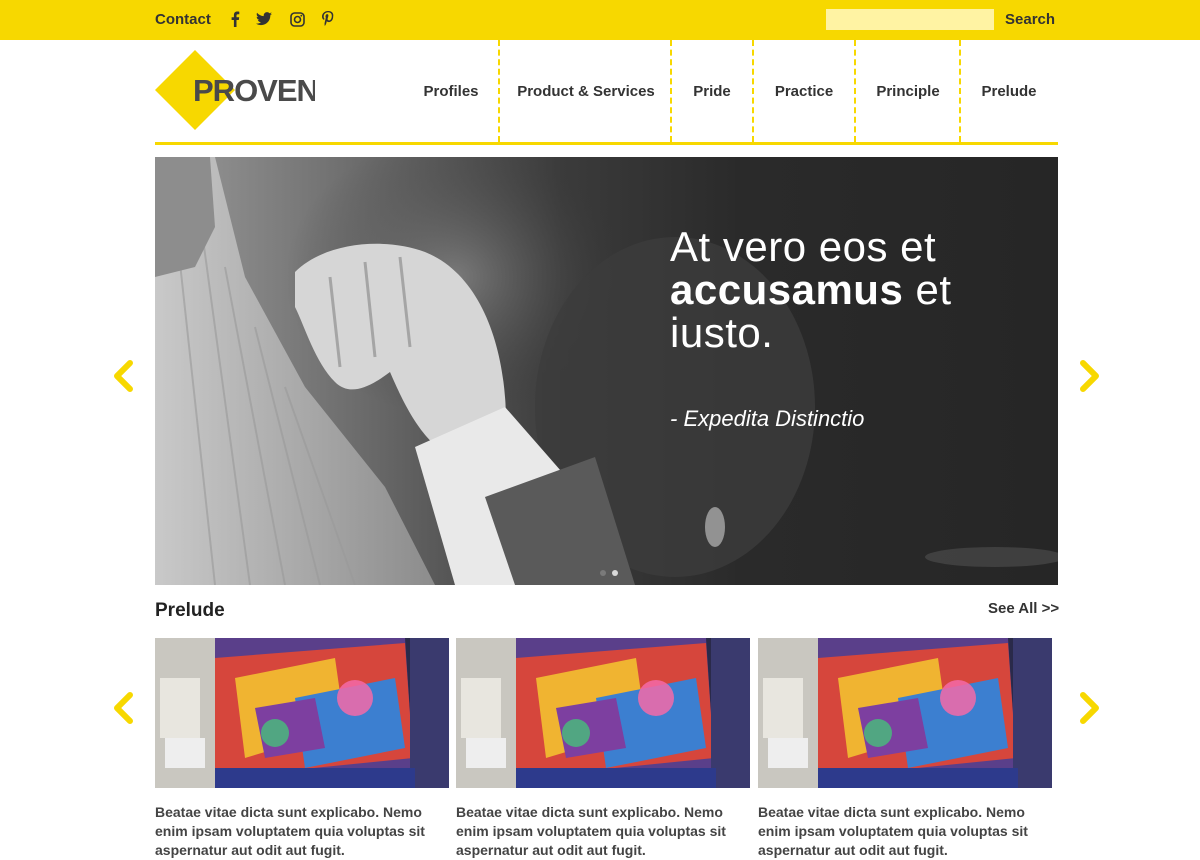 This screenshot has width=1200, height=860. What do you see at coordinates (910, 19) in the screenshot?
I see `search-input` at bounding box center [910, 19].